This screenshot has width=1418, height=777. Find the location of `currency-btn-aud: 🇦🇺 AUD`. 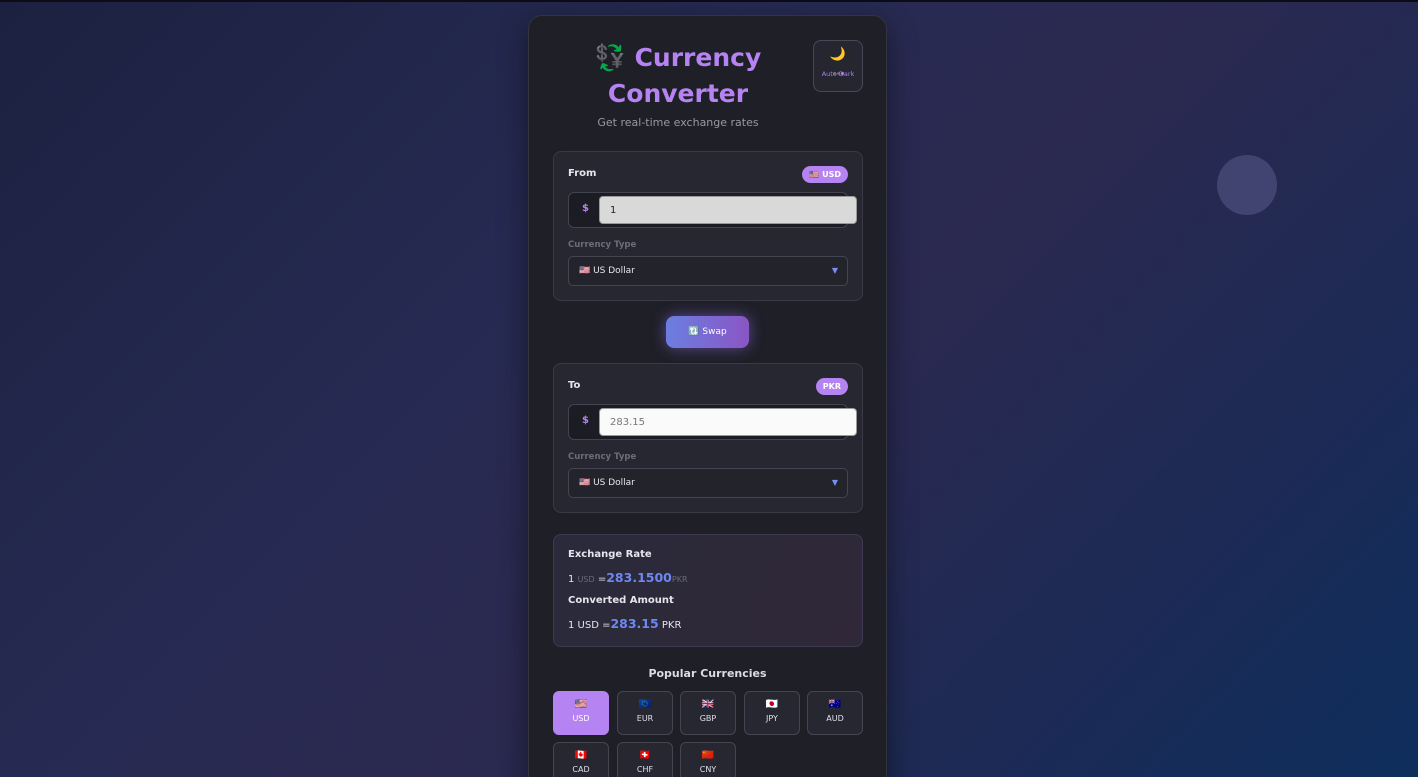

currency-btn-aud: 🇦🇺 AUD is located at coordinates (835, 713).